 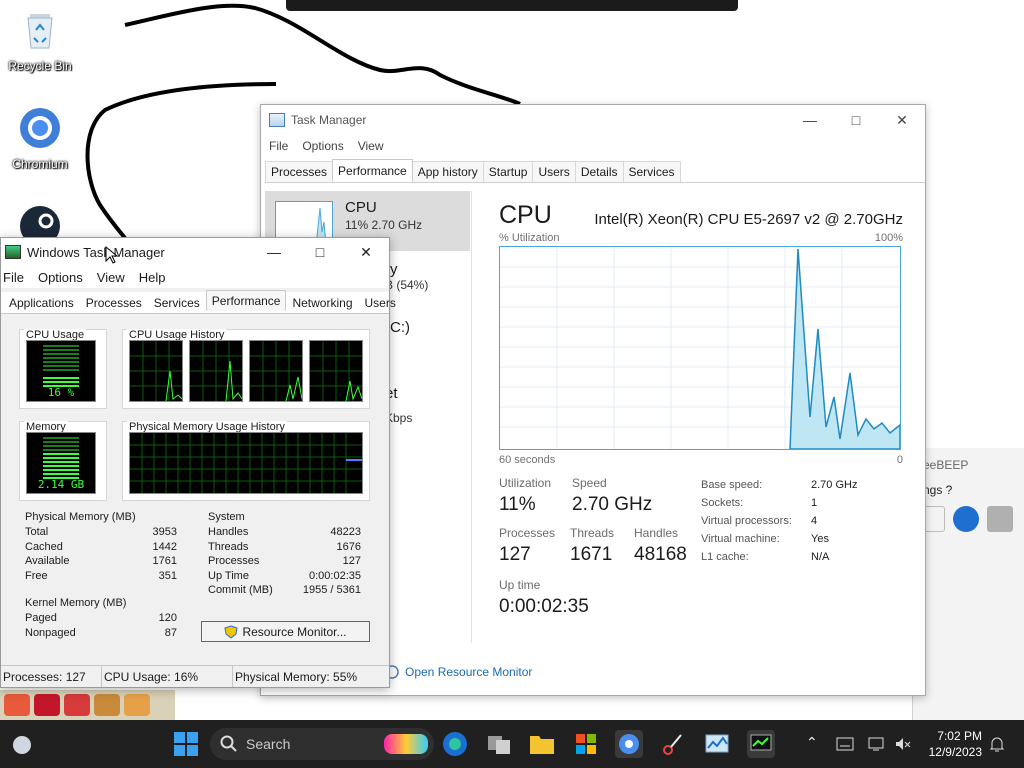 What do you see at coordinates (673, 744) in the screenshot?
I see `snipping-tool-icon` at bounding box center [673, 744].